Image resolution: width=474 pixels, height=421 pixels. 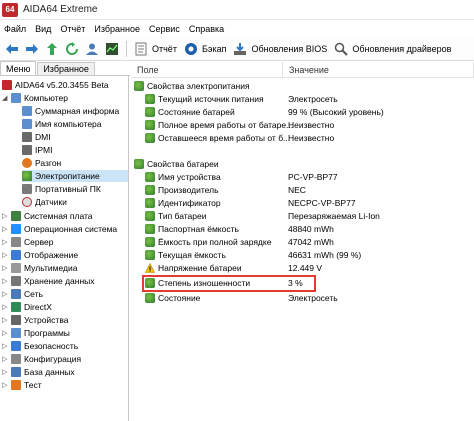 What do you see at coordinates (302, 255) in the screenshot?
I see `table-row: Текущая ёмкость 46631 mWh (99 %)` at bounding box center [302, 255].